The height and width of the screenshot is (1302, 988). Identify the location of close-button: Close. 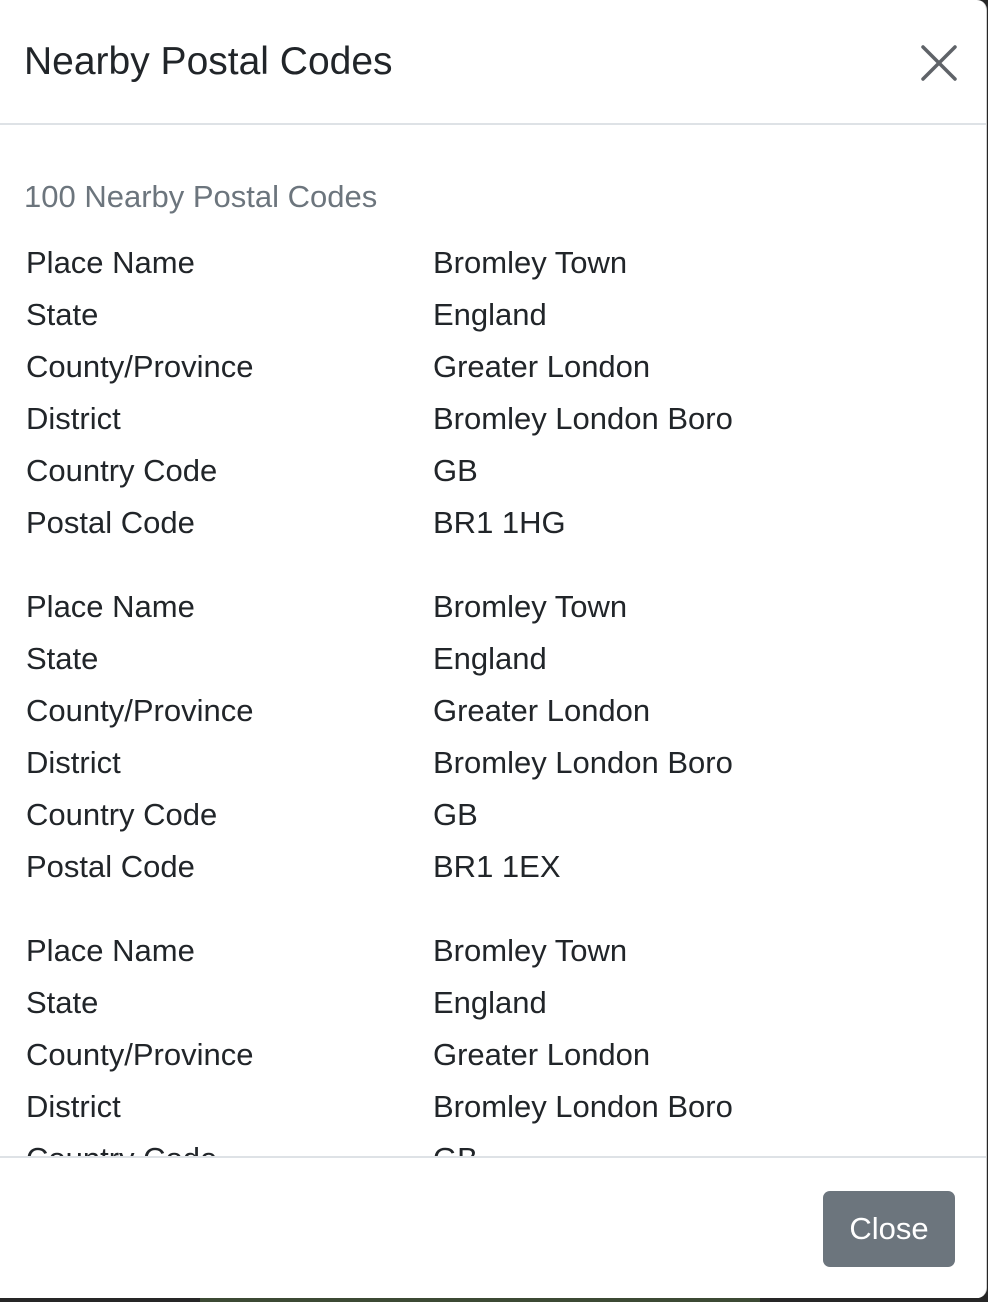
(889, 1229).